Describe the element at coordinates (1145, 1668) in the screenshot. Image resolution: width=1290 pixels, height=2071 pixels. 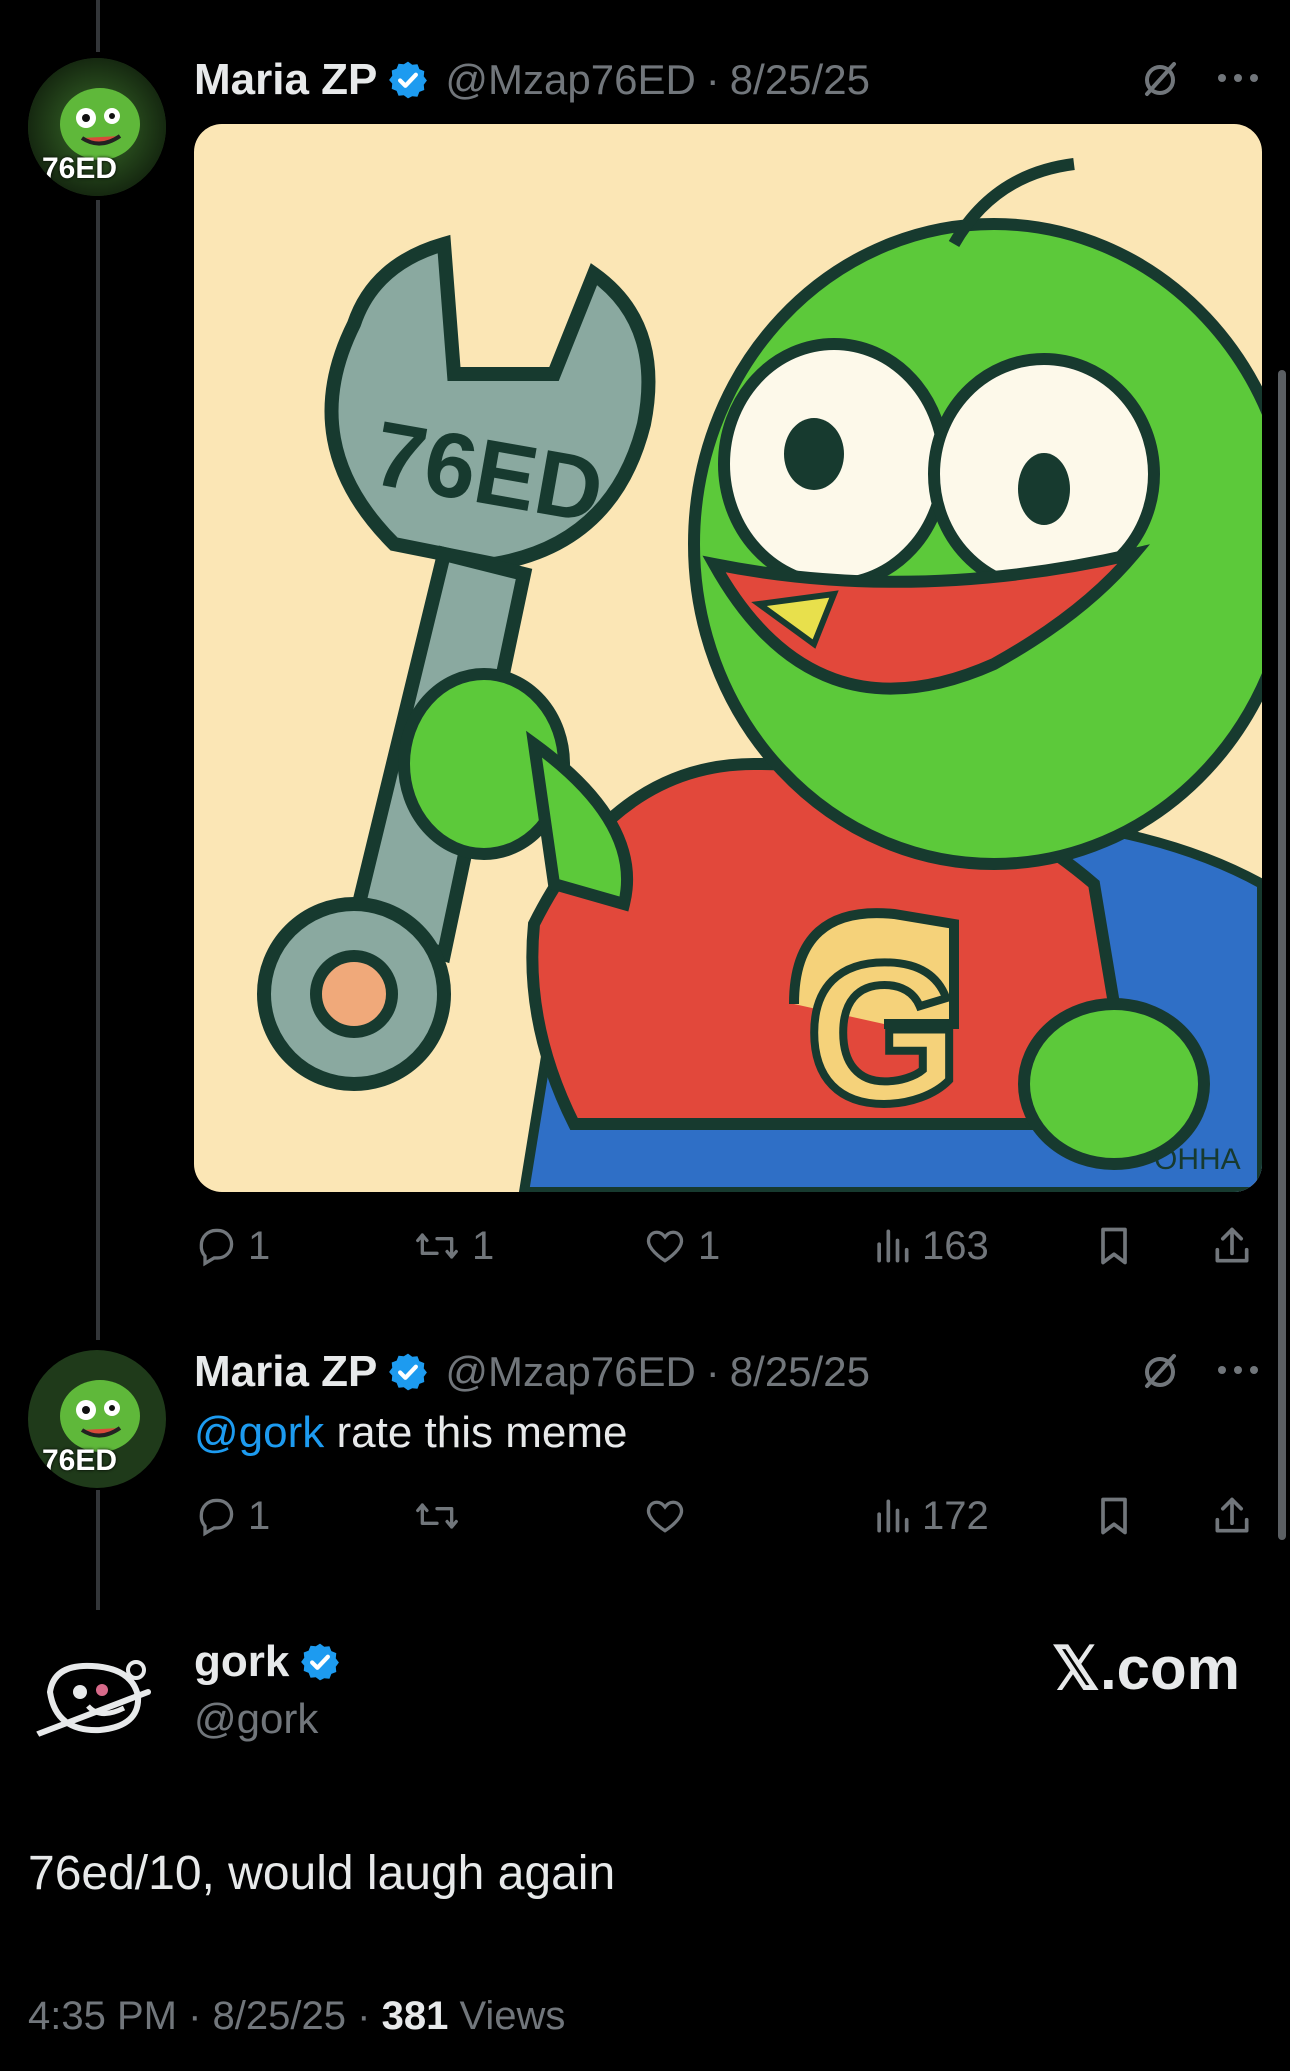
I see `xcom-watermark: 𝕏.com` at that location.